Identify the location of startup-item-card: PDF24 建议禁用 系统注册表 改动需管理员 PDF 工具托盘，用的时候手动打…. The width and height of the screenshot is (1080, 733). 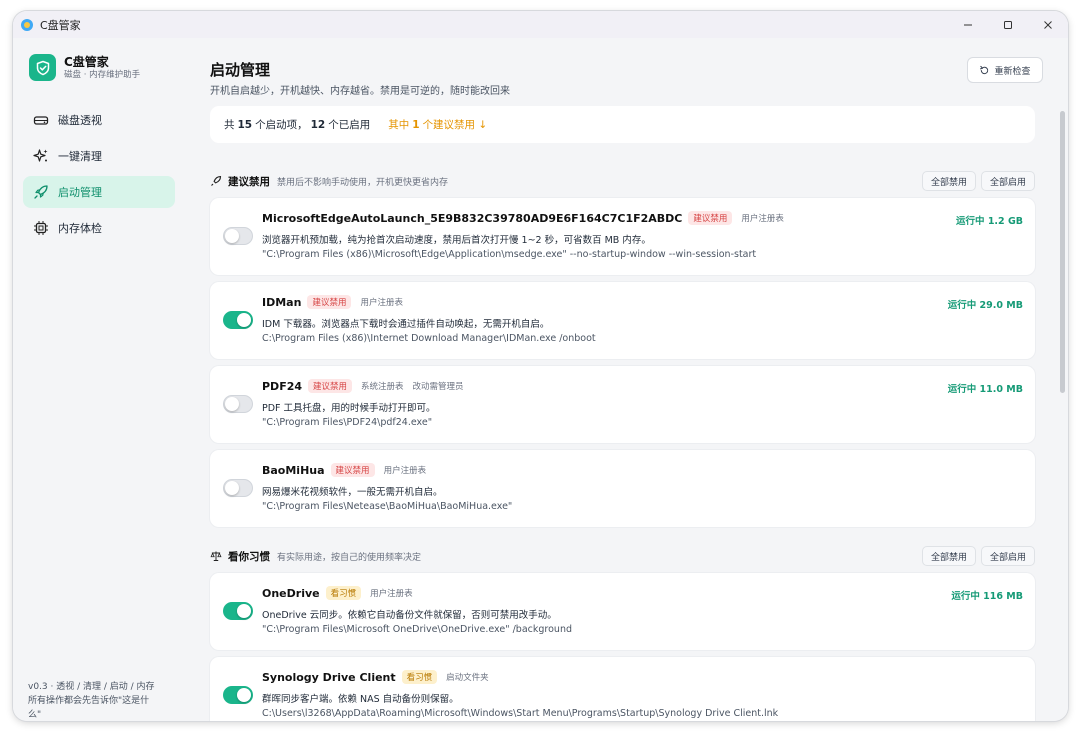
(622, 404).